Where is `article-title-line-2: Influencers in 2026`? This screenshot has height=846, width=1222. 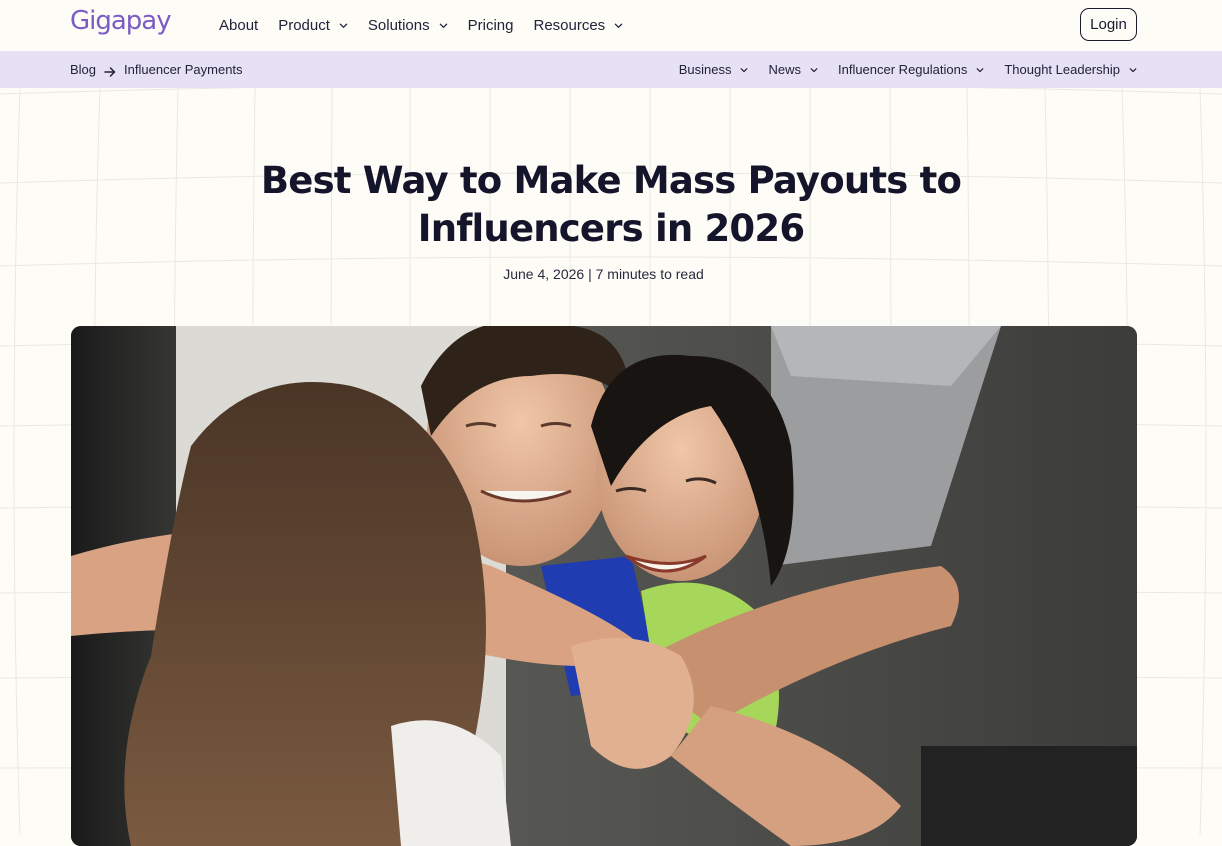
article-title-line-2: Influencers in 2026 is located at coordinates (611, 228).